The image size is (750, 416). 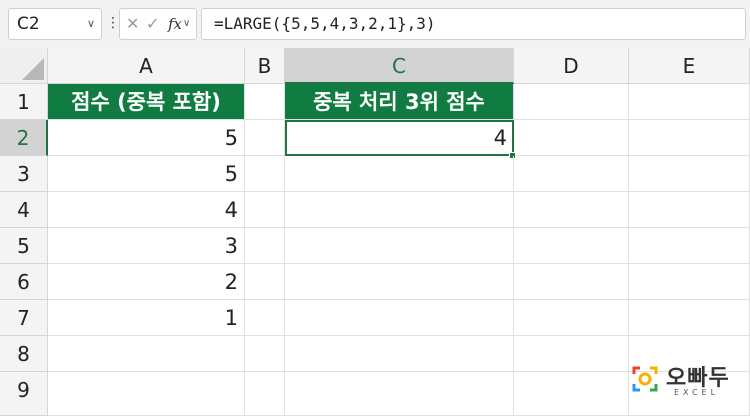 I want to click on formula-input: =LARGE({5,5,4,3,2,1},3), so click(x=473, y=24).